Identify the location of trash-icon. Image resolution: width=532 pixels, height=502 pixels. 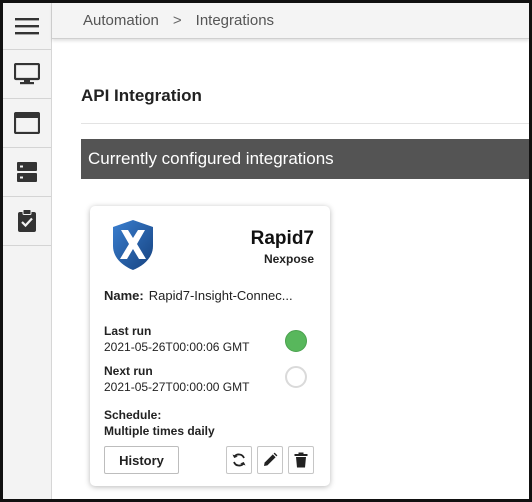
(301, 460).